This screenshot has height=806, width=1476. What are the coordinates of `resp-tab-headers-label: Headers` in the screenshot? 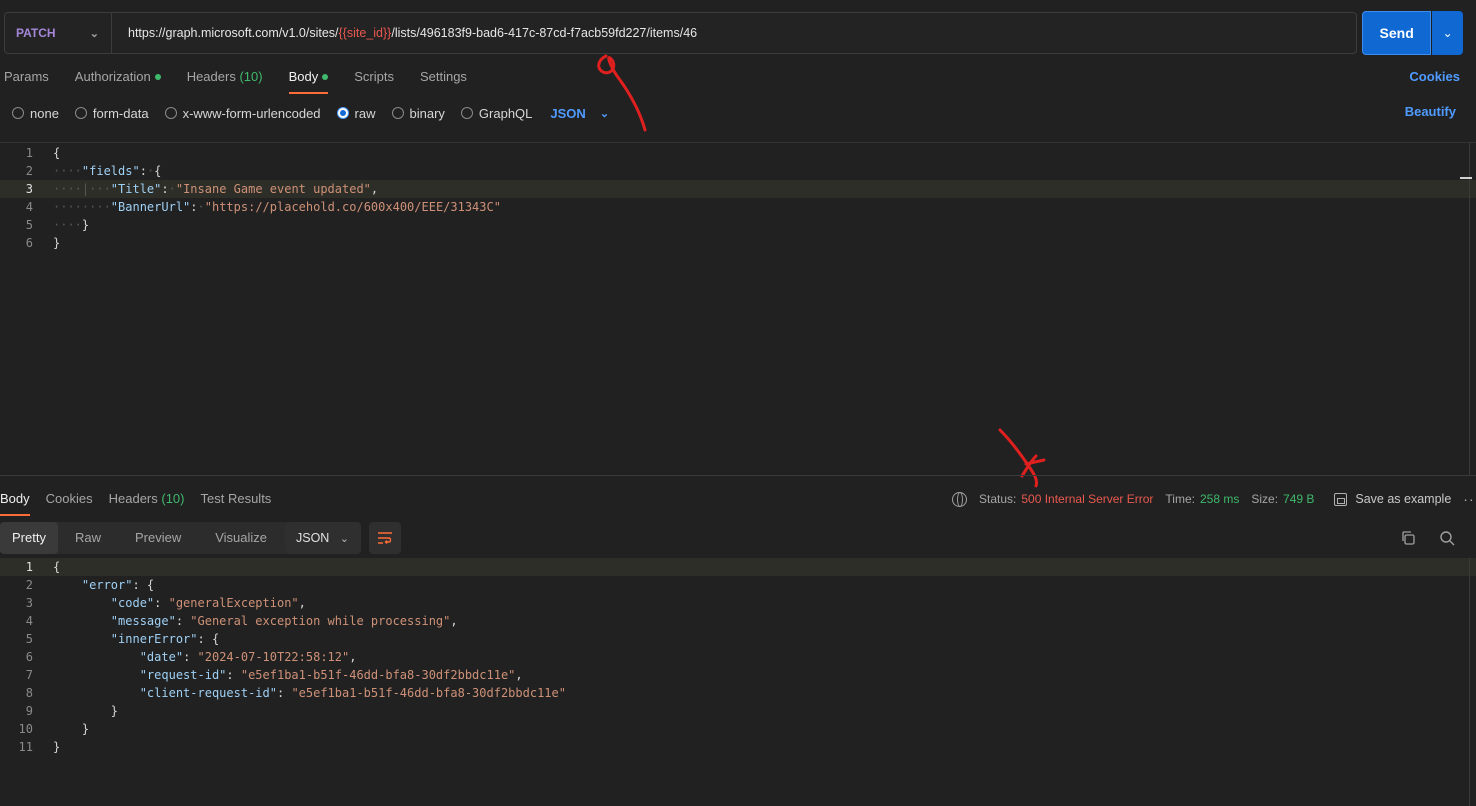 It's located at (133, 498).